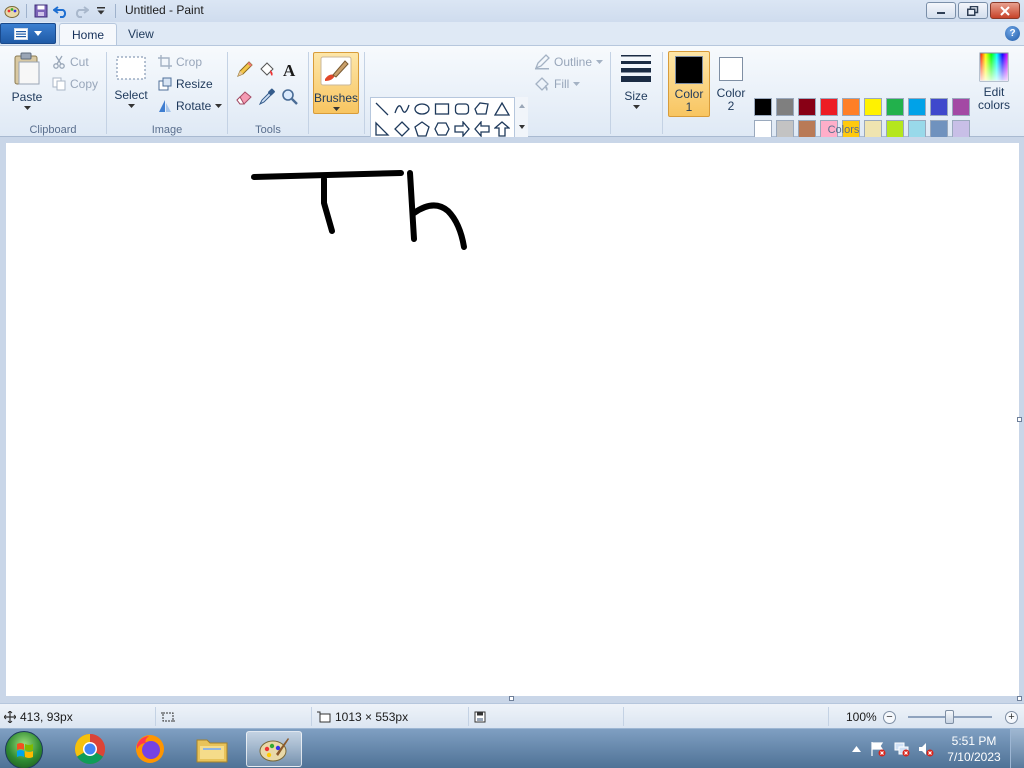 The width and height of the screenshot is (1024, 768). I want to click on diamond-shape-icon, so click(402, 129).